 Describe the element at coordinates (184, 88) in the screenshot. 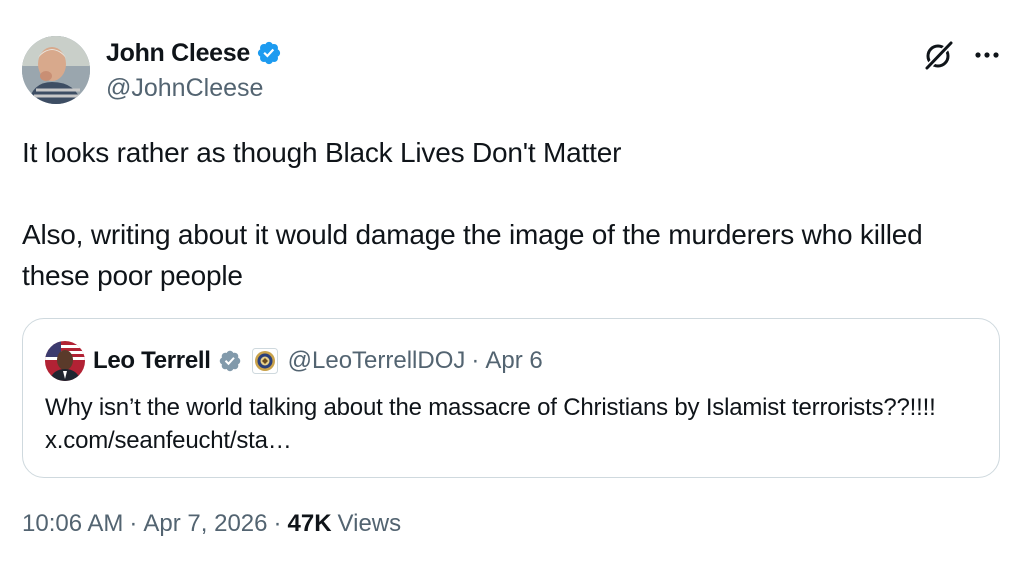

I see `author-handle: @JohnCleese` at that location.